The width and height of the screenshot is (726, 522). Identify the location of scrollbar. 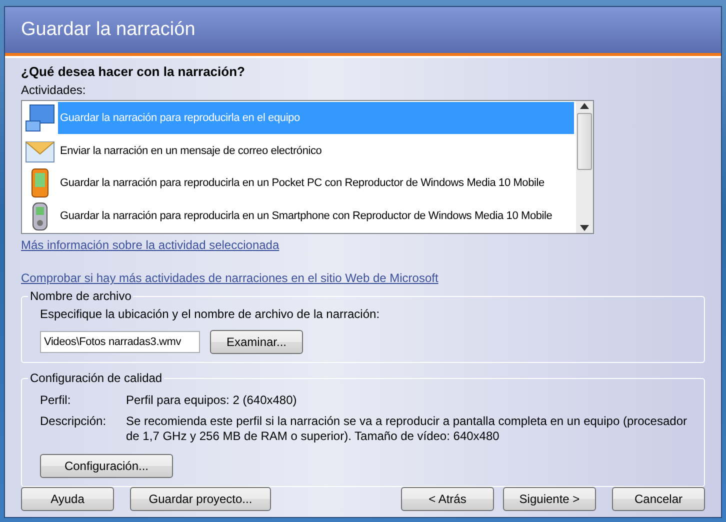
(584, 167).